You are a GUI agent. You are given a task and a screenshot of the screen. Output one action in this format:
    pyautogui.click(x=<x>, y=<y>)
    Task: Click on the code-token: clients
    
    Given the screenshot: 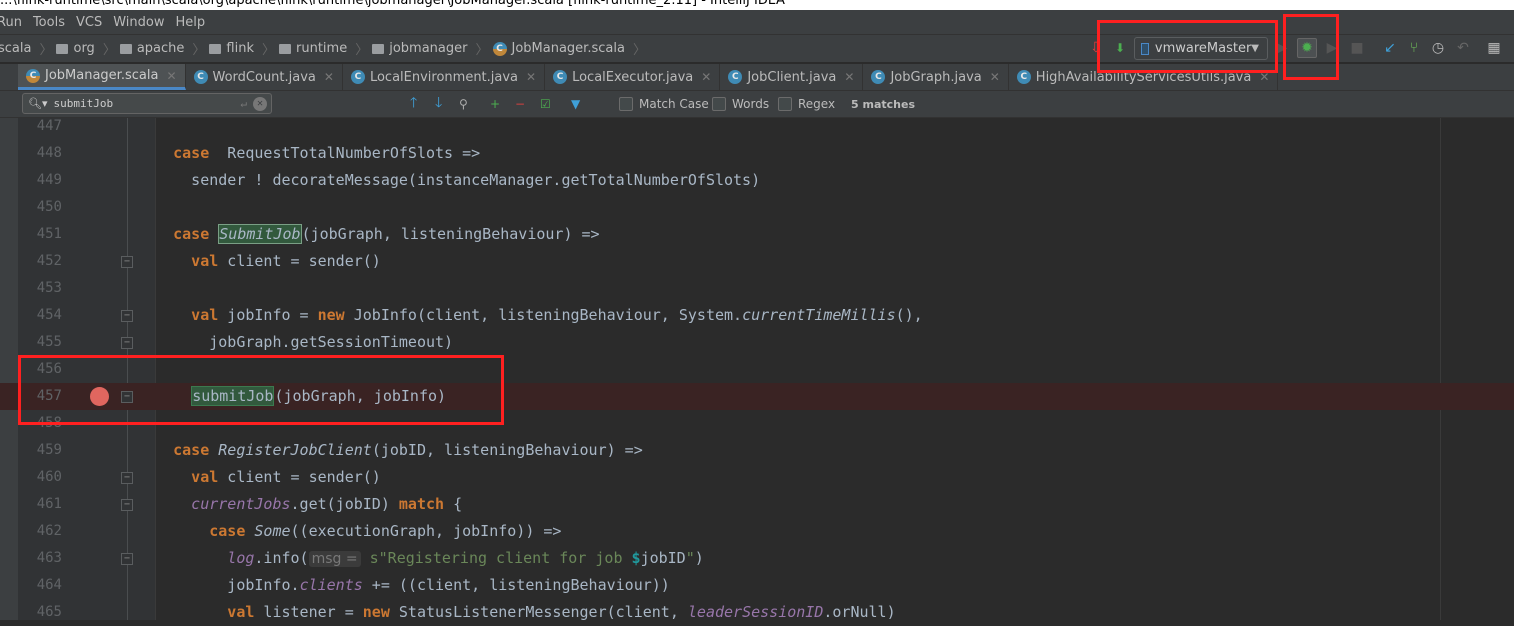 What is the action you would take?
    pyautogui.click(x=331, y=585)
    